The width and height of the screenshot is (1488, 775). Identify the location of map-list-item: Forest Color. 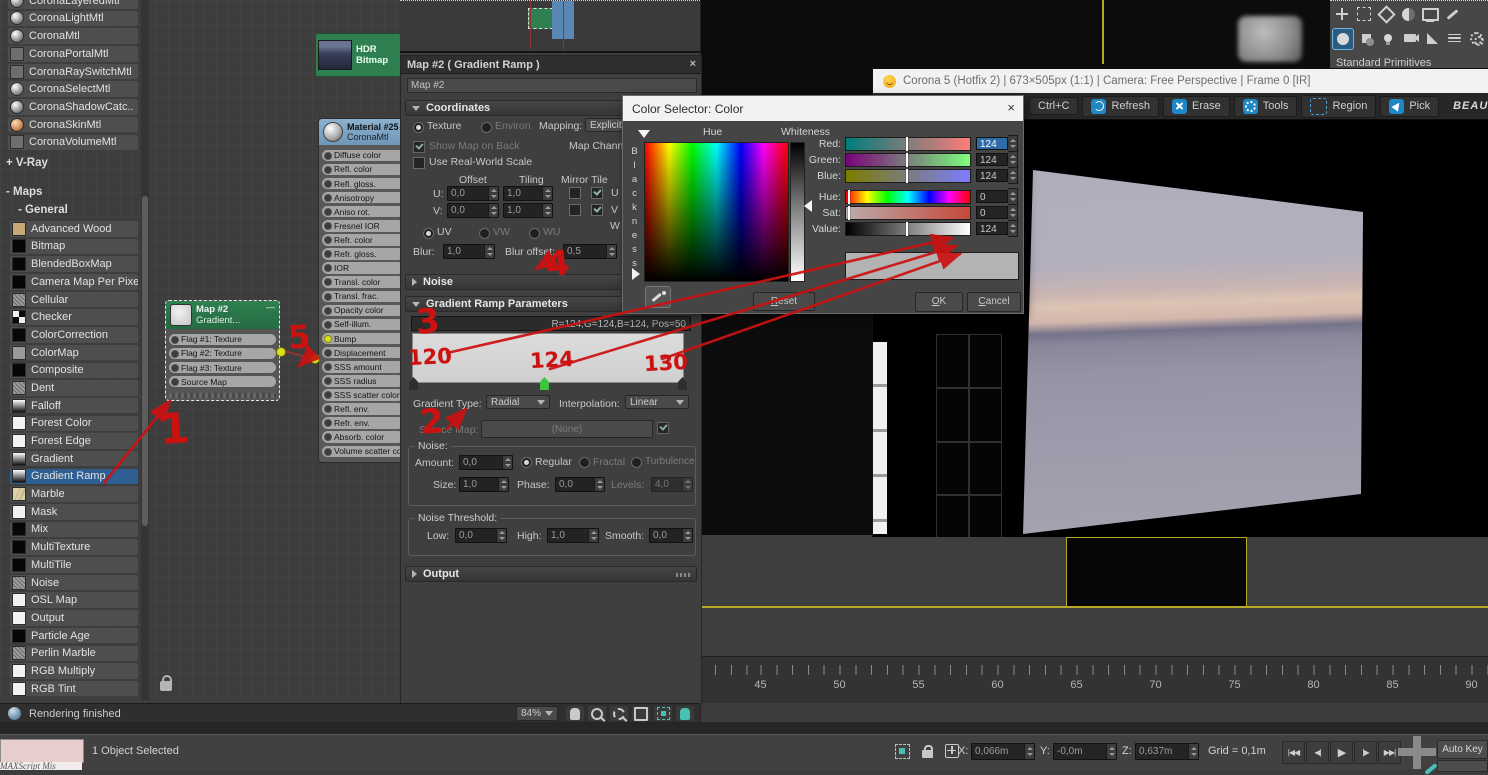
(74, 423).